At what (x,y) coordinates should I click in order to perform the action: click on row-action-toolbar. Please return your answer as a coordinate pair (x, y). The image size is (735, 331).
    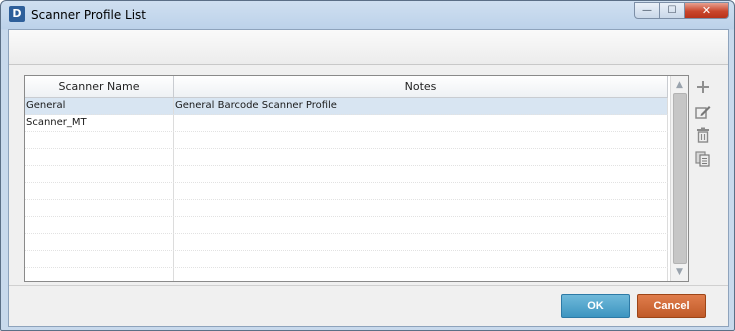
    Looking at the image, I should click on (703, 124).